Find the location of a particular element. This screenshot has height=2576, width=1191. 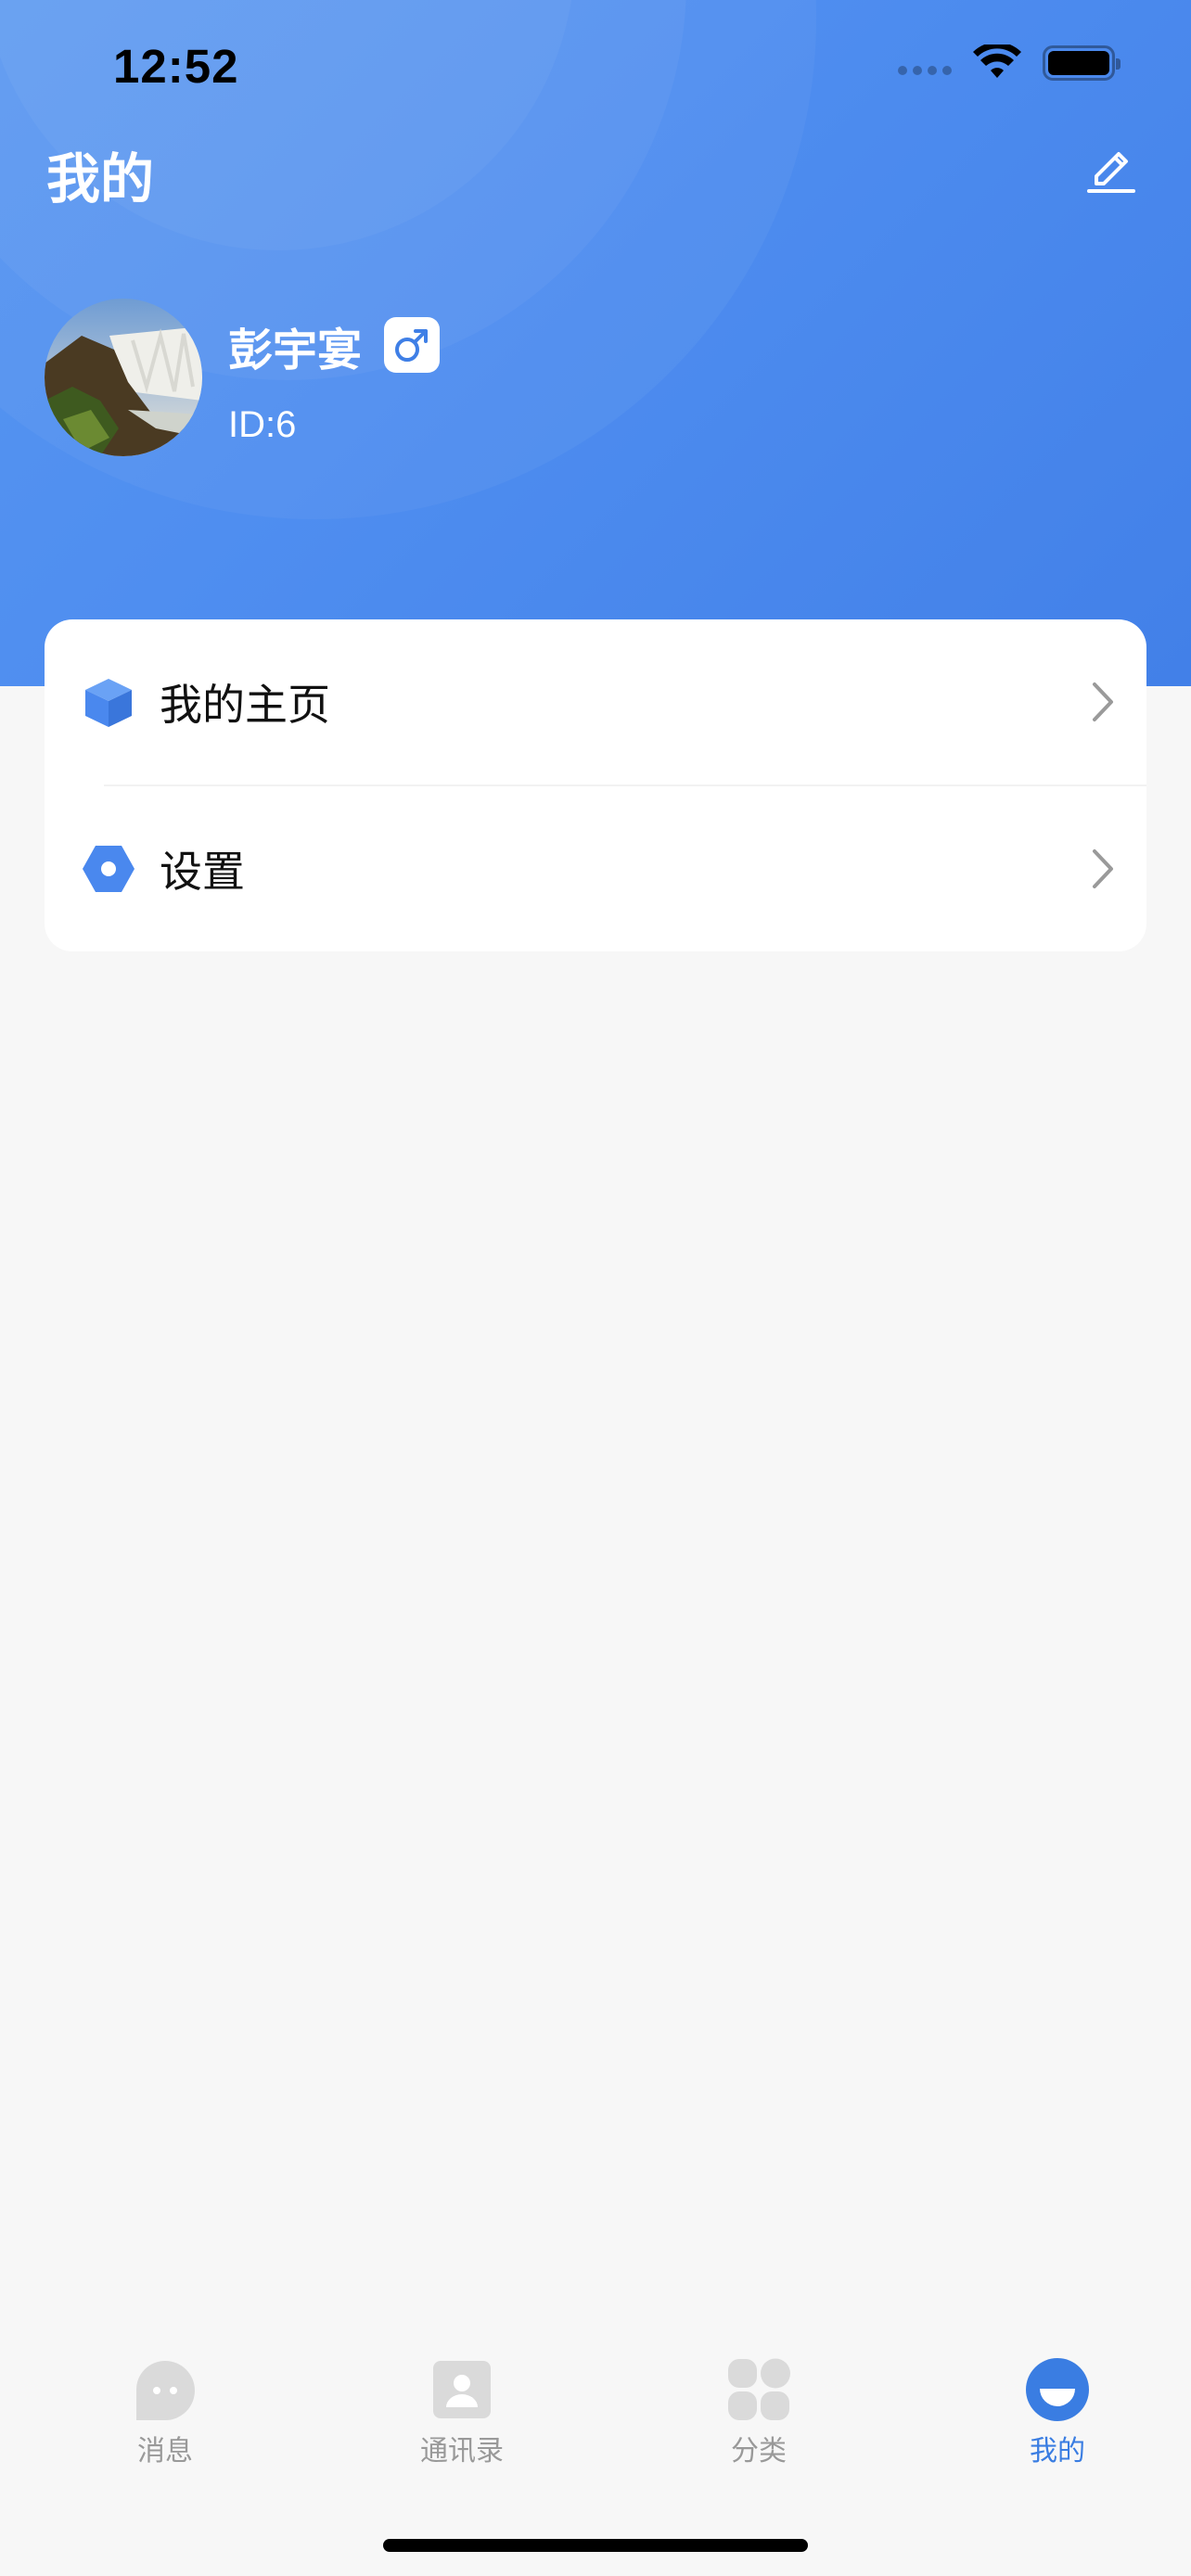

tab-contacts: 通讯录 is located at coordinates (462, 2424).